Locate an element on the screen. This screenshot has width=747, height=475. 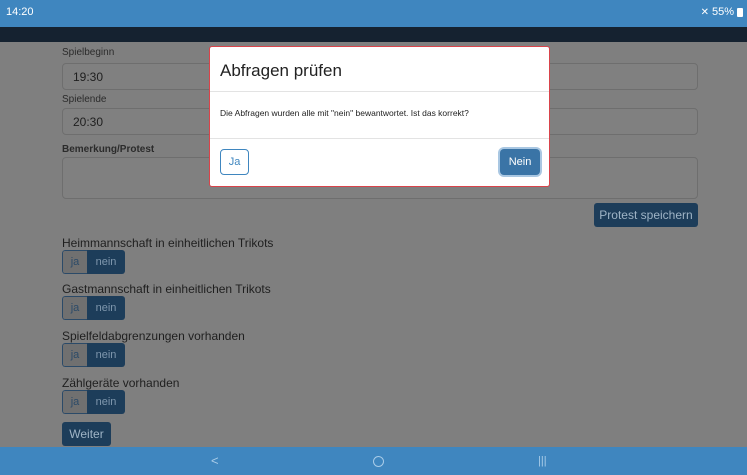
dialog-ja-button: Ja is located at coordinates (234, 162).